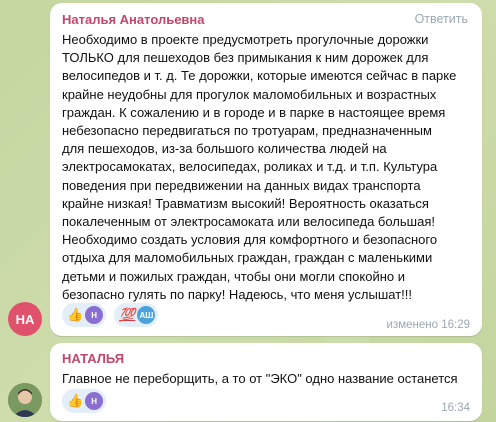 The width and height of the screenshot is (496, 422). I want to click on reply-button: Ответить, so click(441, 19).